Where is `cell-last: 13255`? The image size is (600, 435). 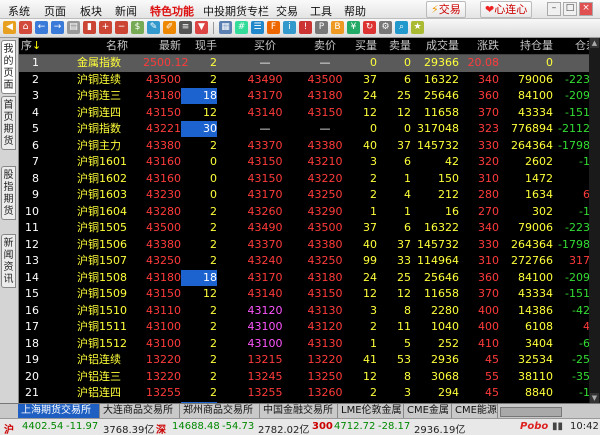
cell-last: 13255 is located at coordinates (163, 392).